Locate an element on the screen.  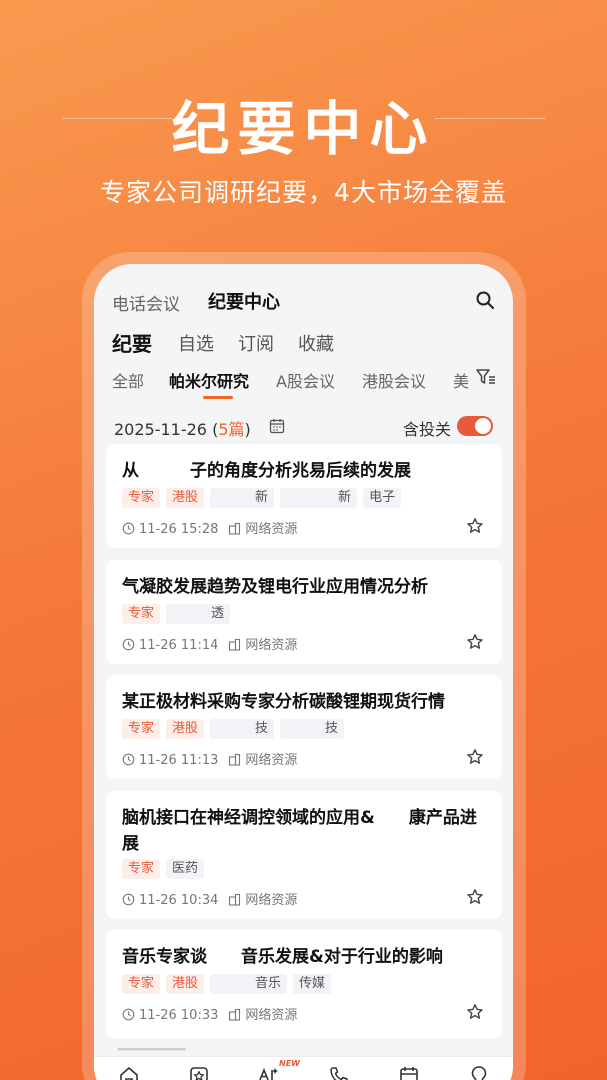
star-box-icon is located at coordinates (199, 1072).